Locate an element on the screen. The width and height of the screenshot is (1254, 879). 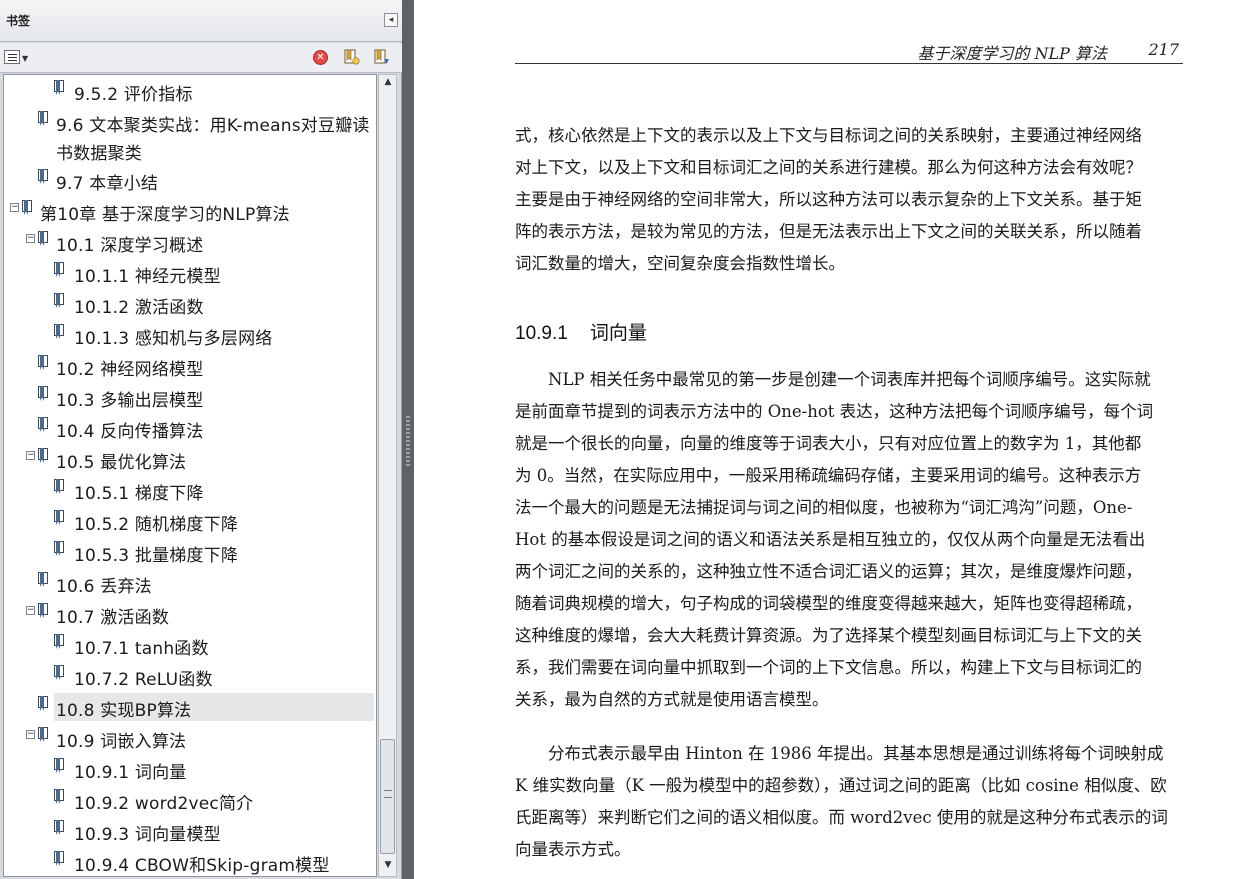
expand-bookmark-button is located at coordinates (382, 57).